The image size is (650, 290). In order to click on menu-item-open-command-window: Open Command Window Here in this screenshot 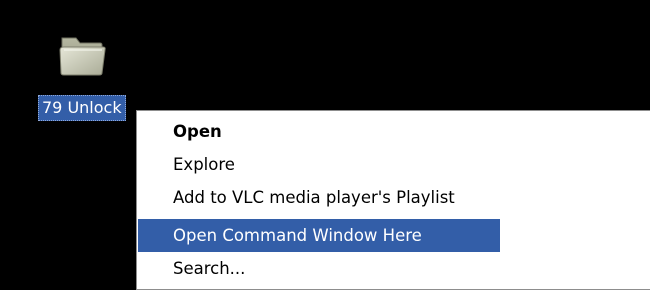, I will do `click(319, 235)`.